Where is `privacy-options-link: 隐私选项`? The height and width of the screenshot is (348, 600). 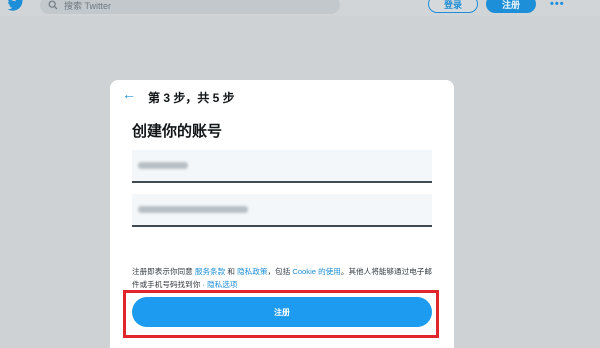 privacy-options-link: 隐私选项 is located at coordinates (222, 284).